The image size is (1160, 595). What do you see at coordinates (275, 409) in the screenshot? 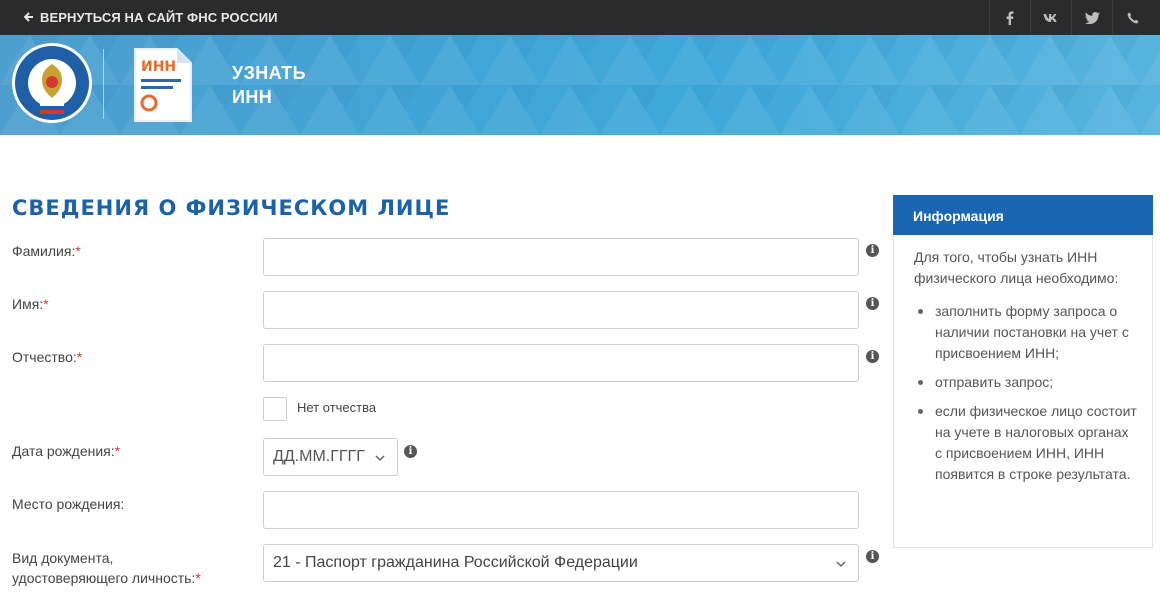
I see `no-patronymic-checkbox` at bounding box center [275, 409].